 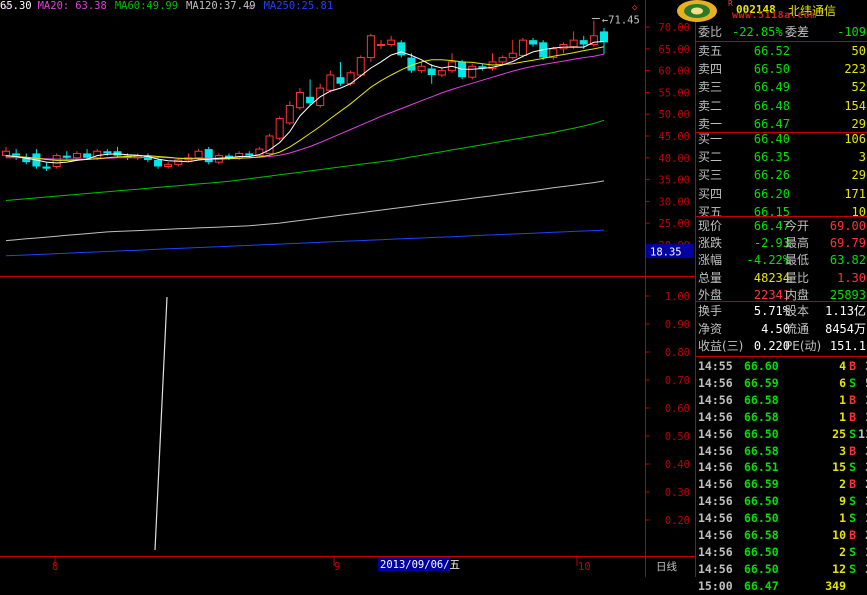 I want to click on asks-level-volume: 52, so click(x=858, y=87).